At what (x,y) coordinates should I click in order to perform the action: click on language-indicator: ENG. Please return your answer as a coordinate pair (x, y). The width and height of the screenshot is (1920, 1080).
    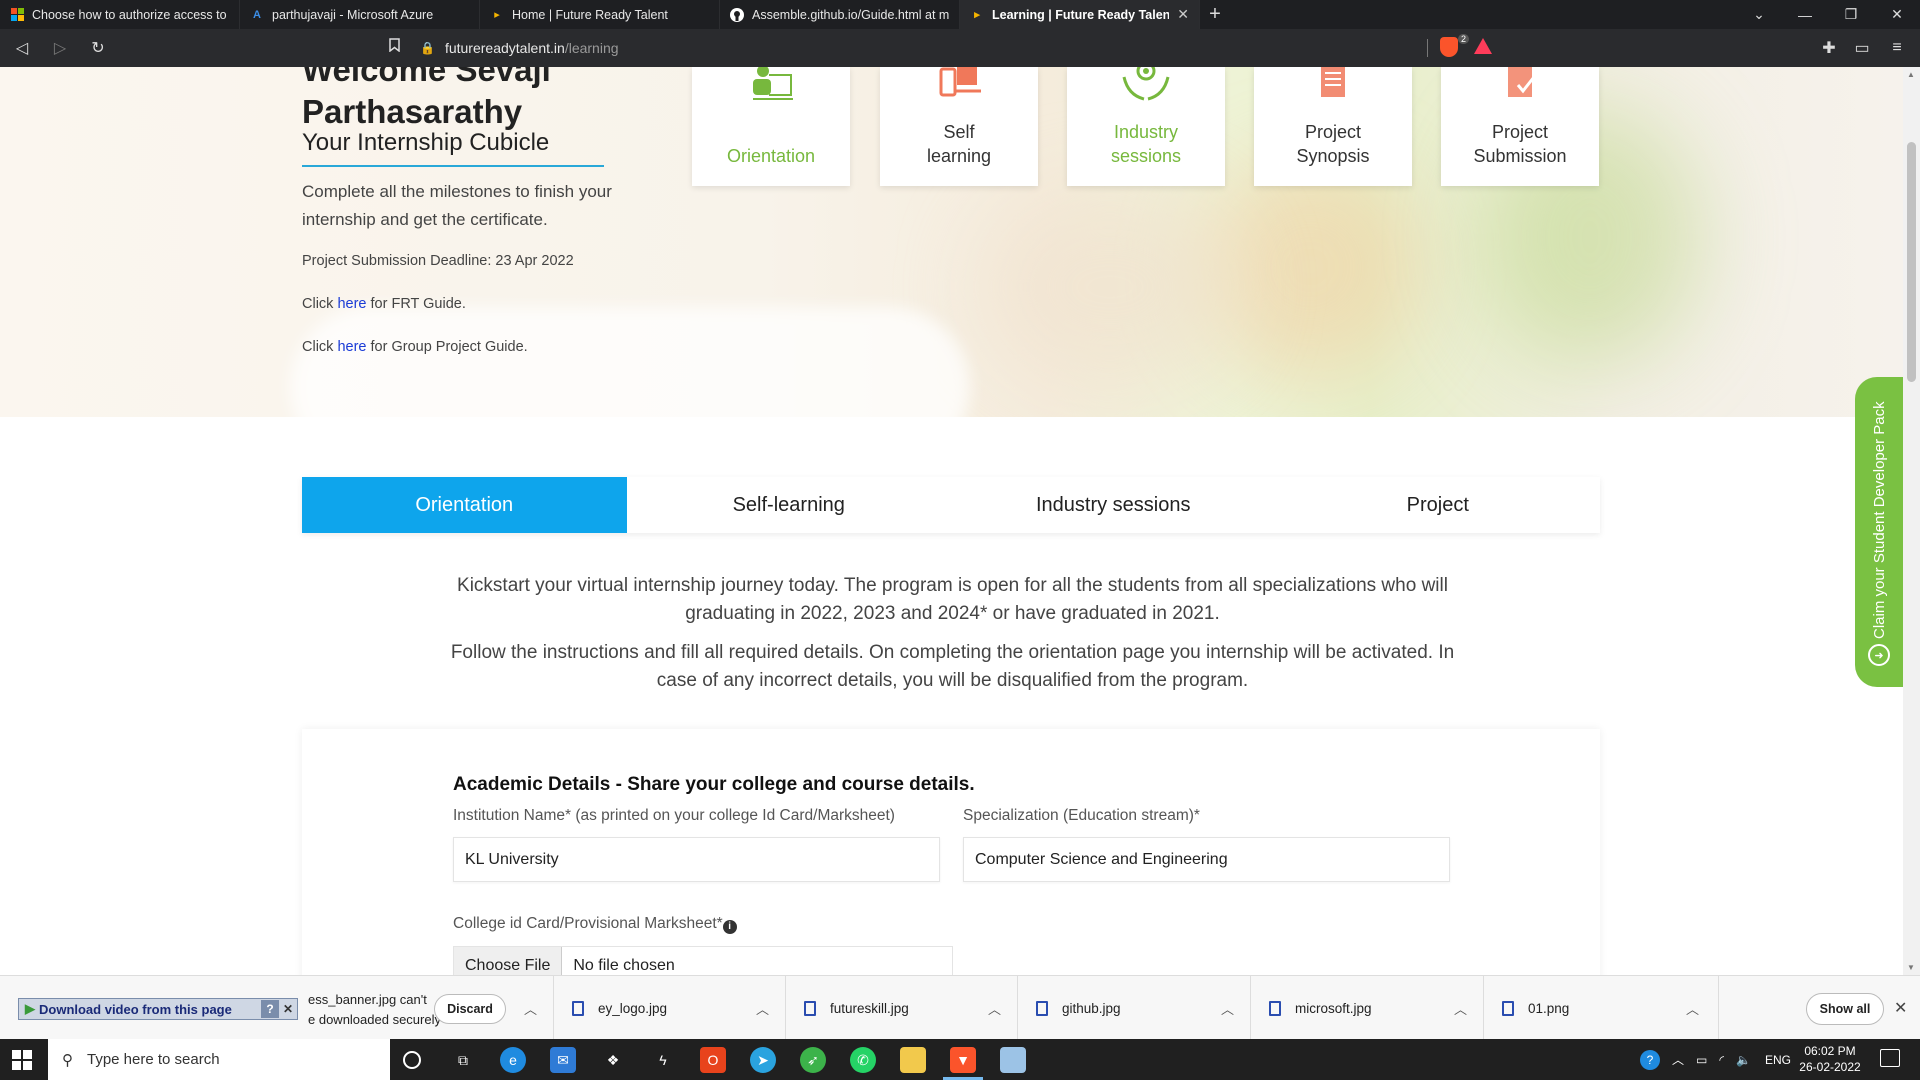
    Looking at the image, I should click on (1778, 1060).